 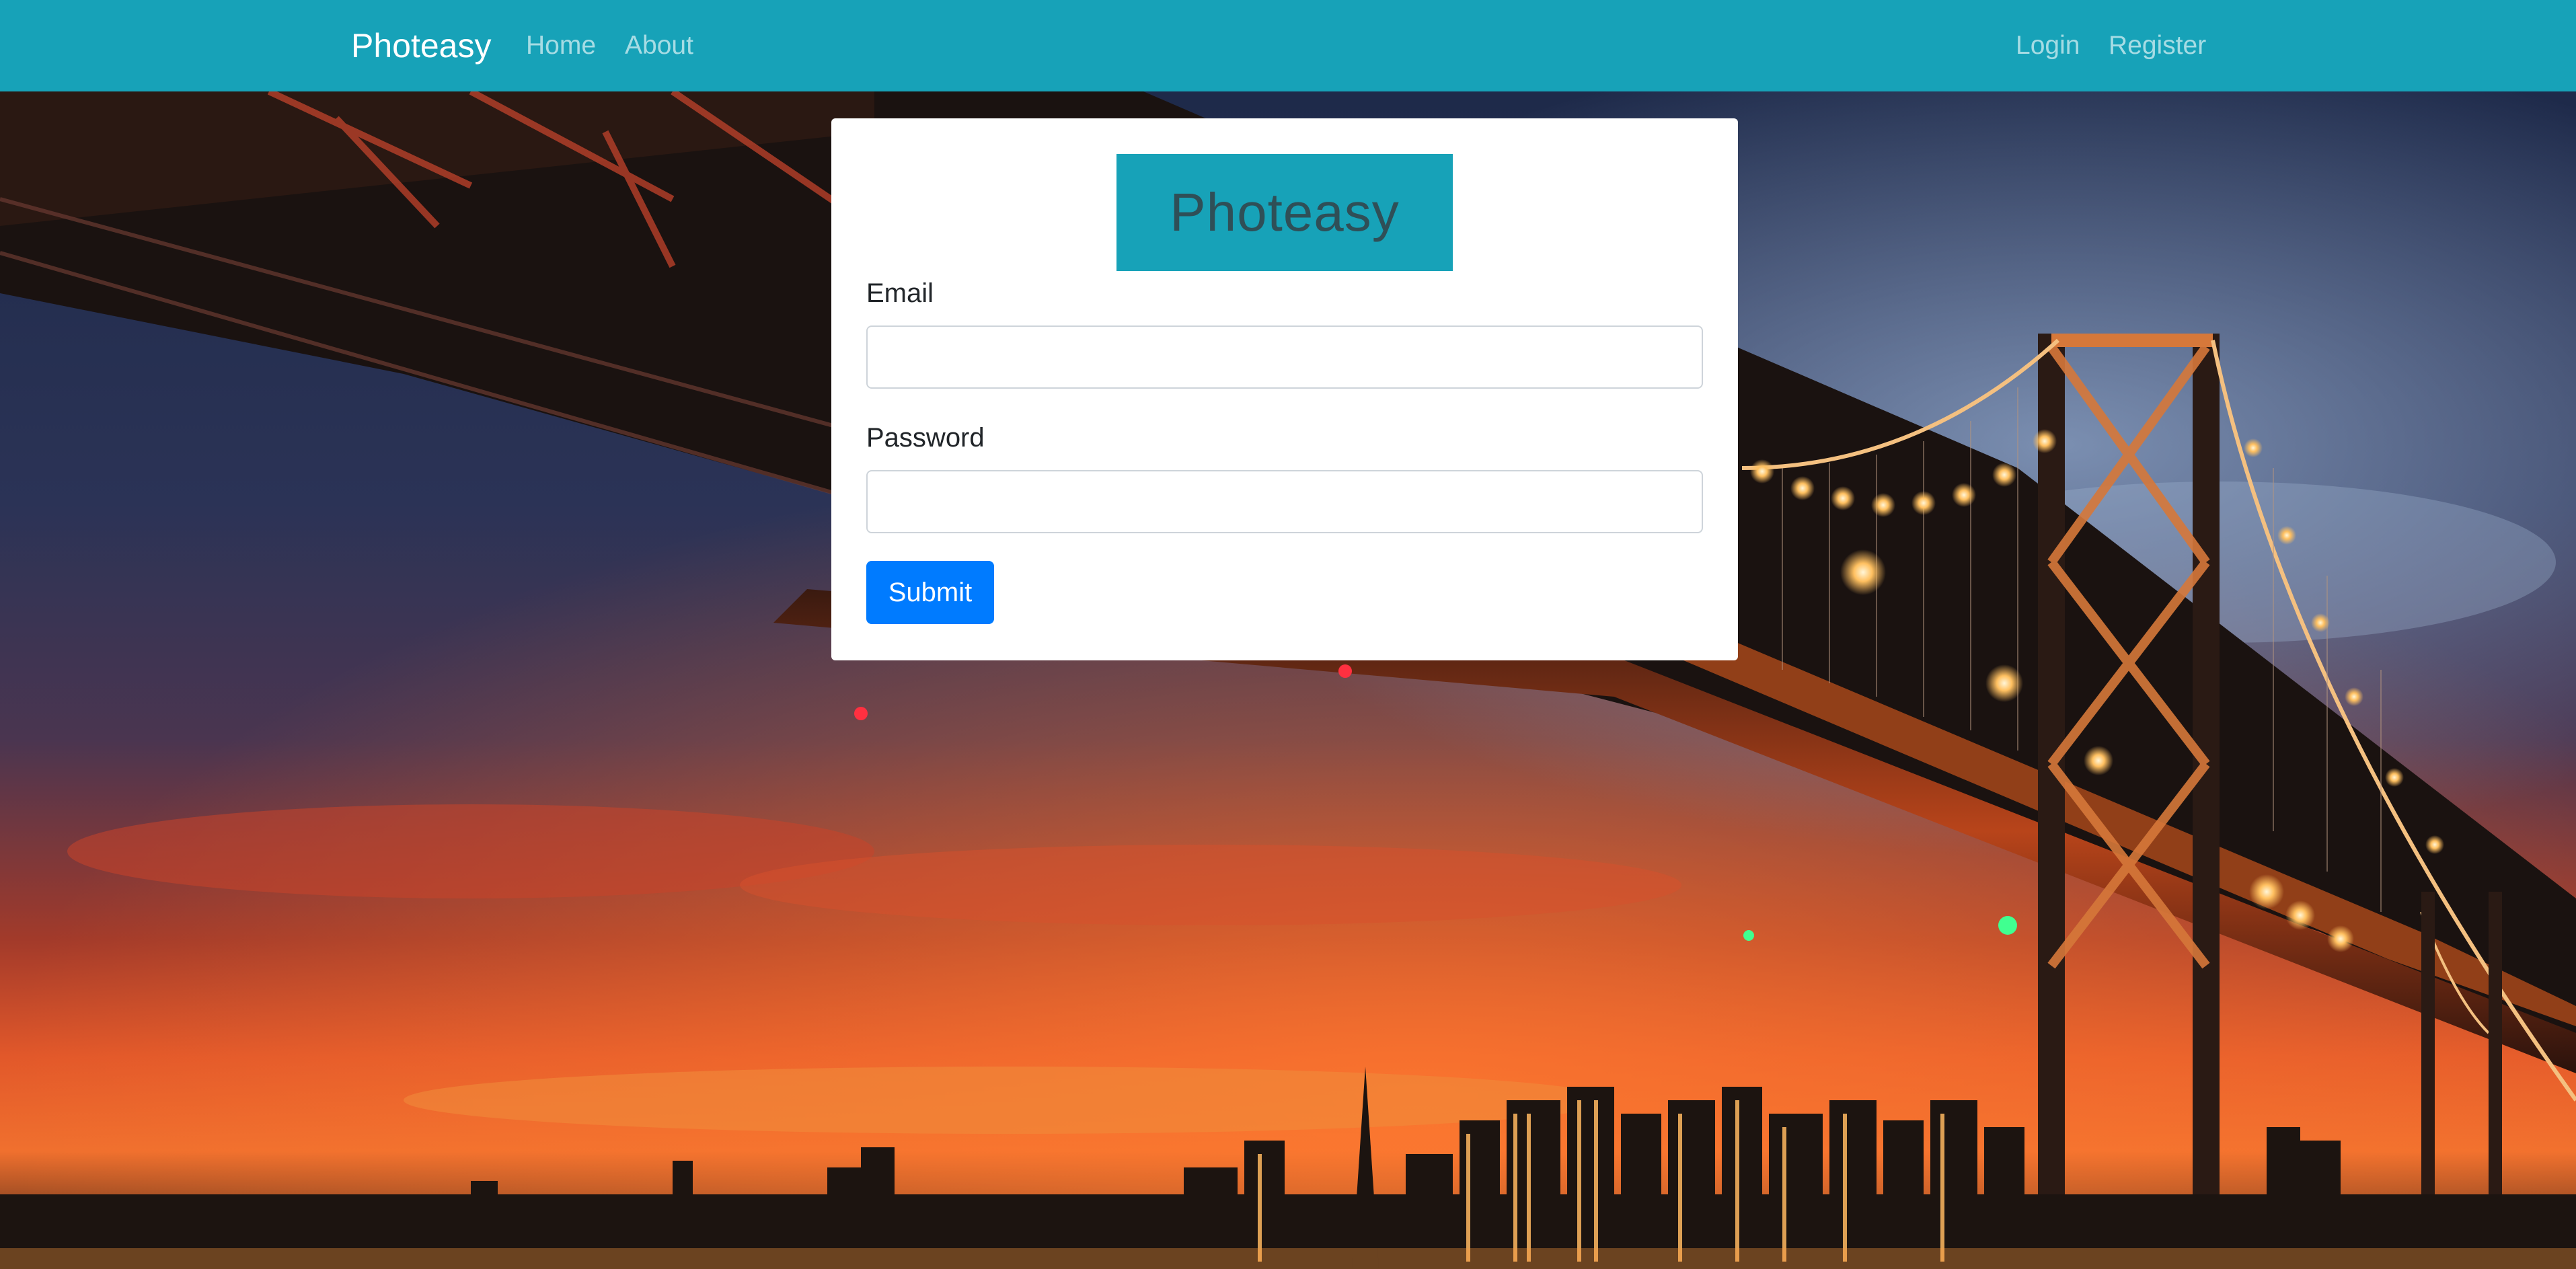 What do you see at coordinates (925, 438) in the screenshot?
I see `password-label: Password` at bounding box center [925, 438].